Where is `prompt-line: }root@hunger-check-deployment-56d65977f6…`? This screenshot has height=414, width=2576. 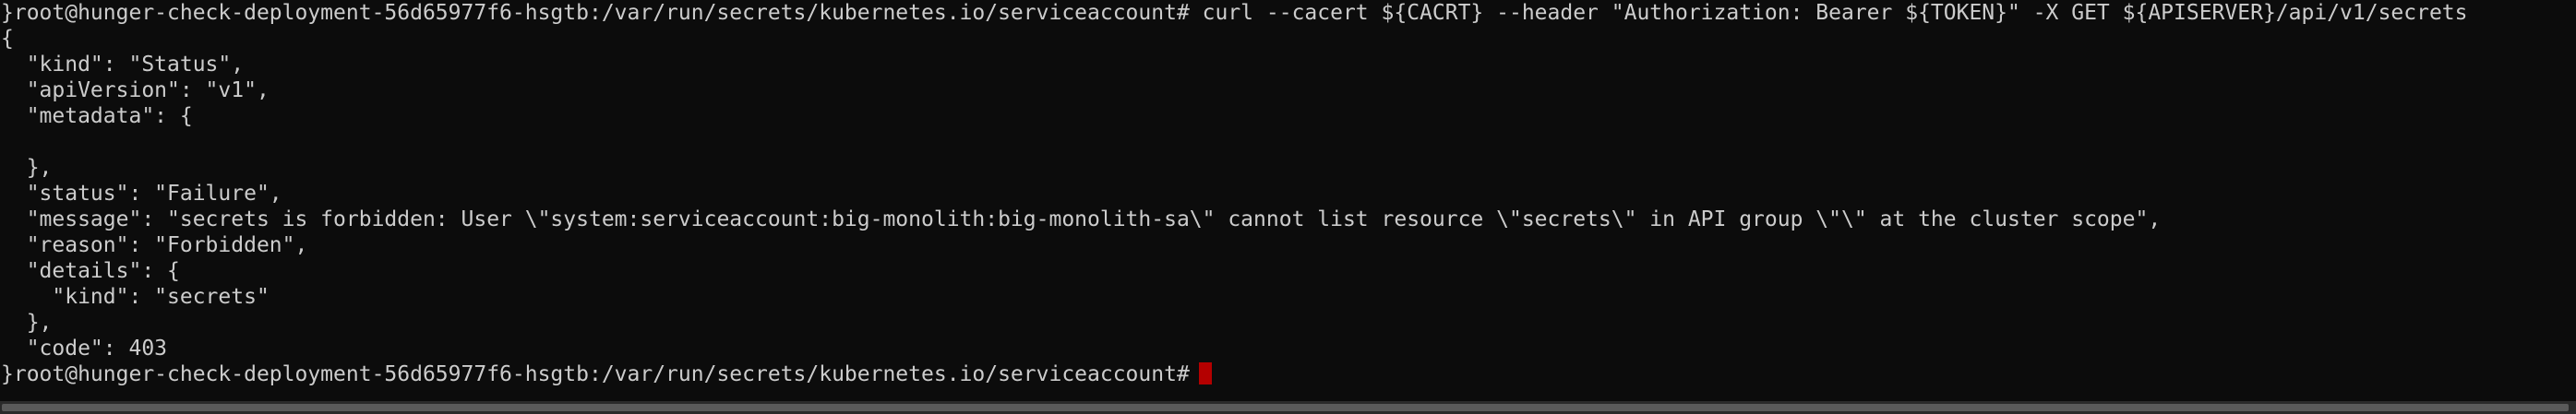
prompt-line: }root@hunger-check-deployment-56d65977f6… is located at coordinates (1289, 374).